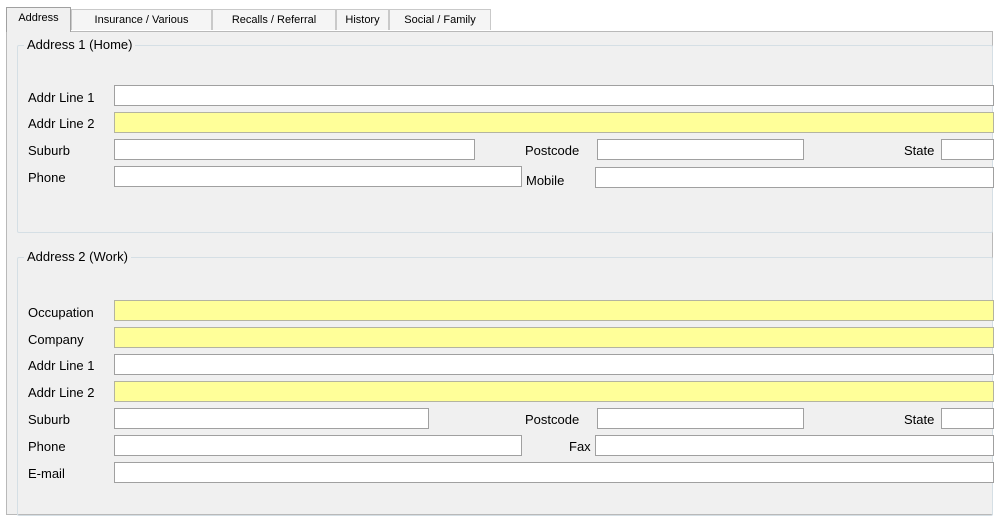 This screenshot has height=530, width=1000. I want to click on work-occupation-label: Occupation, so click(61, 312).